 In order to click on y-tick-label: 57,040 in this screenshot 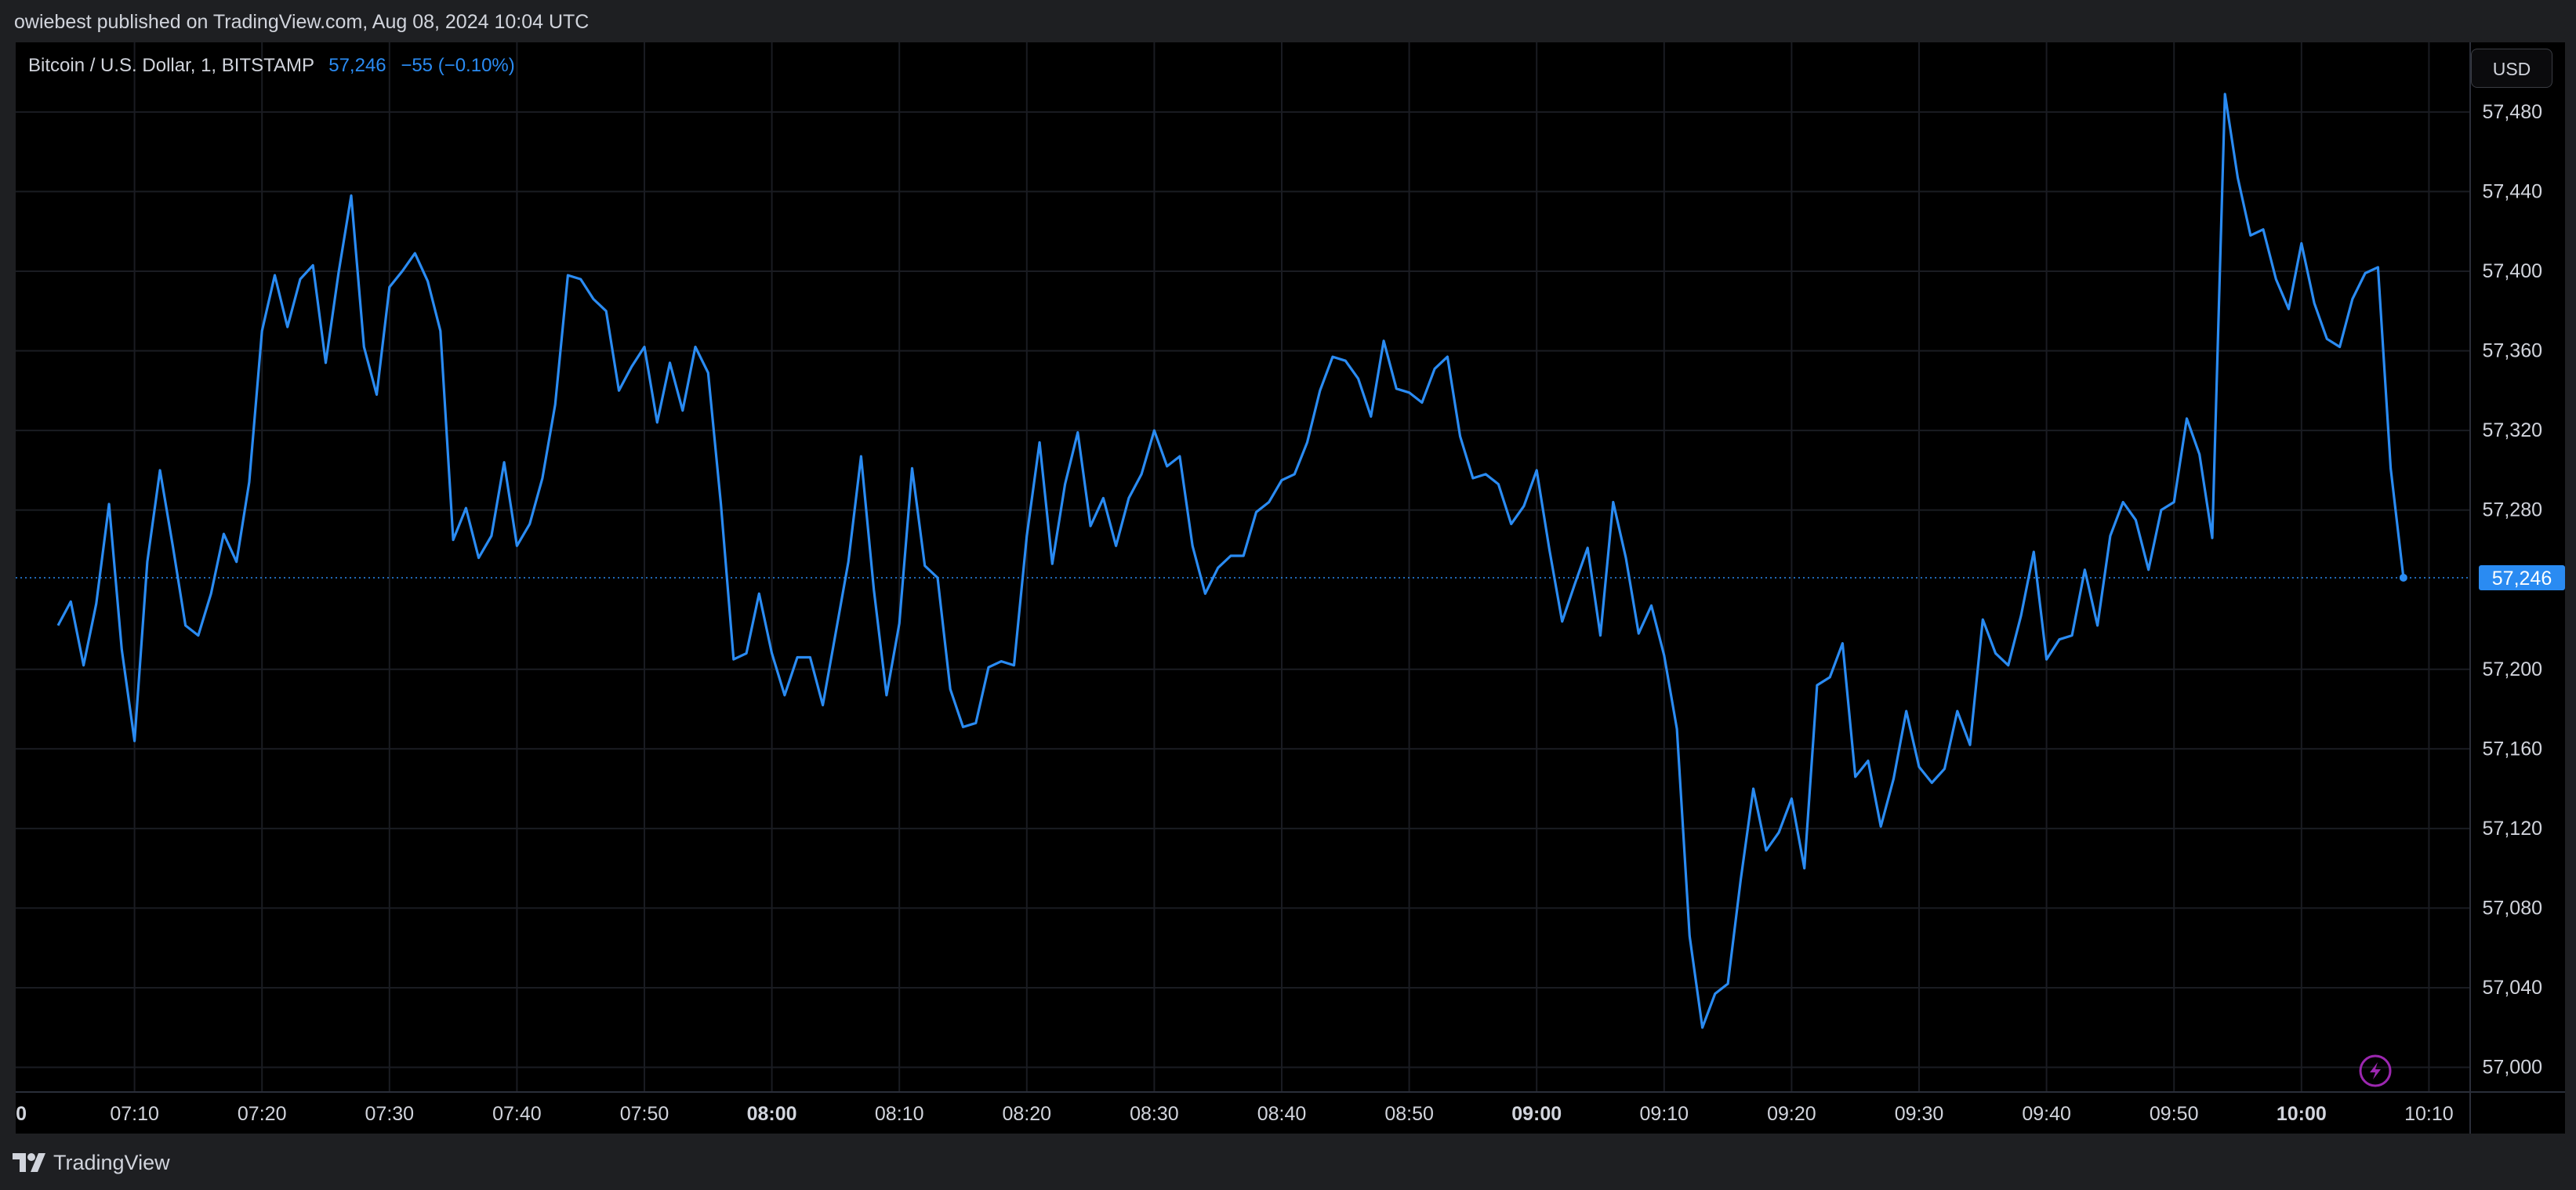, I will do `click(2513, 988)`.